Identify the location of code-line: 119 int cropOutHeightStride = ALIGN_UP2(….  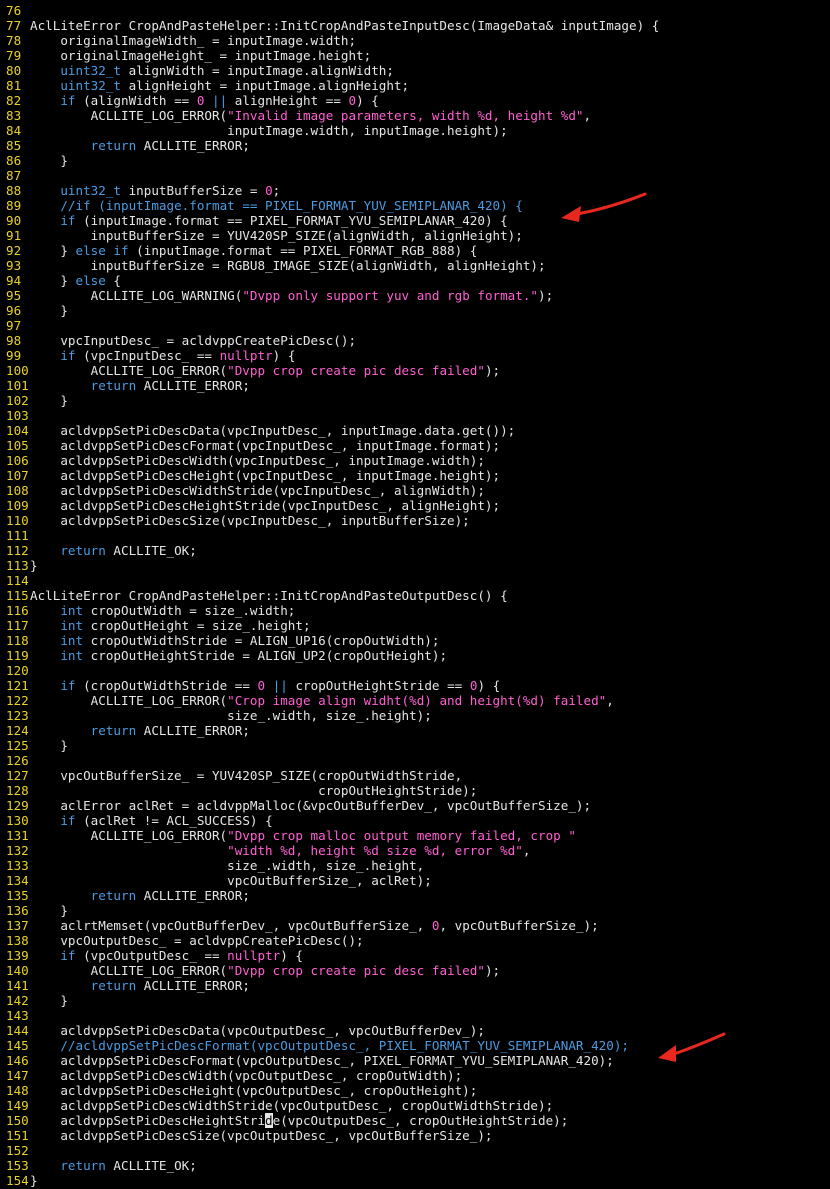
(415, 655).